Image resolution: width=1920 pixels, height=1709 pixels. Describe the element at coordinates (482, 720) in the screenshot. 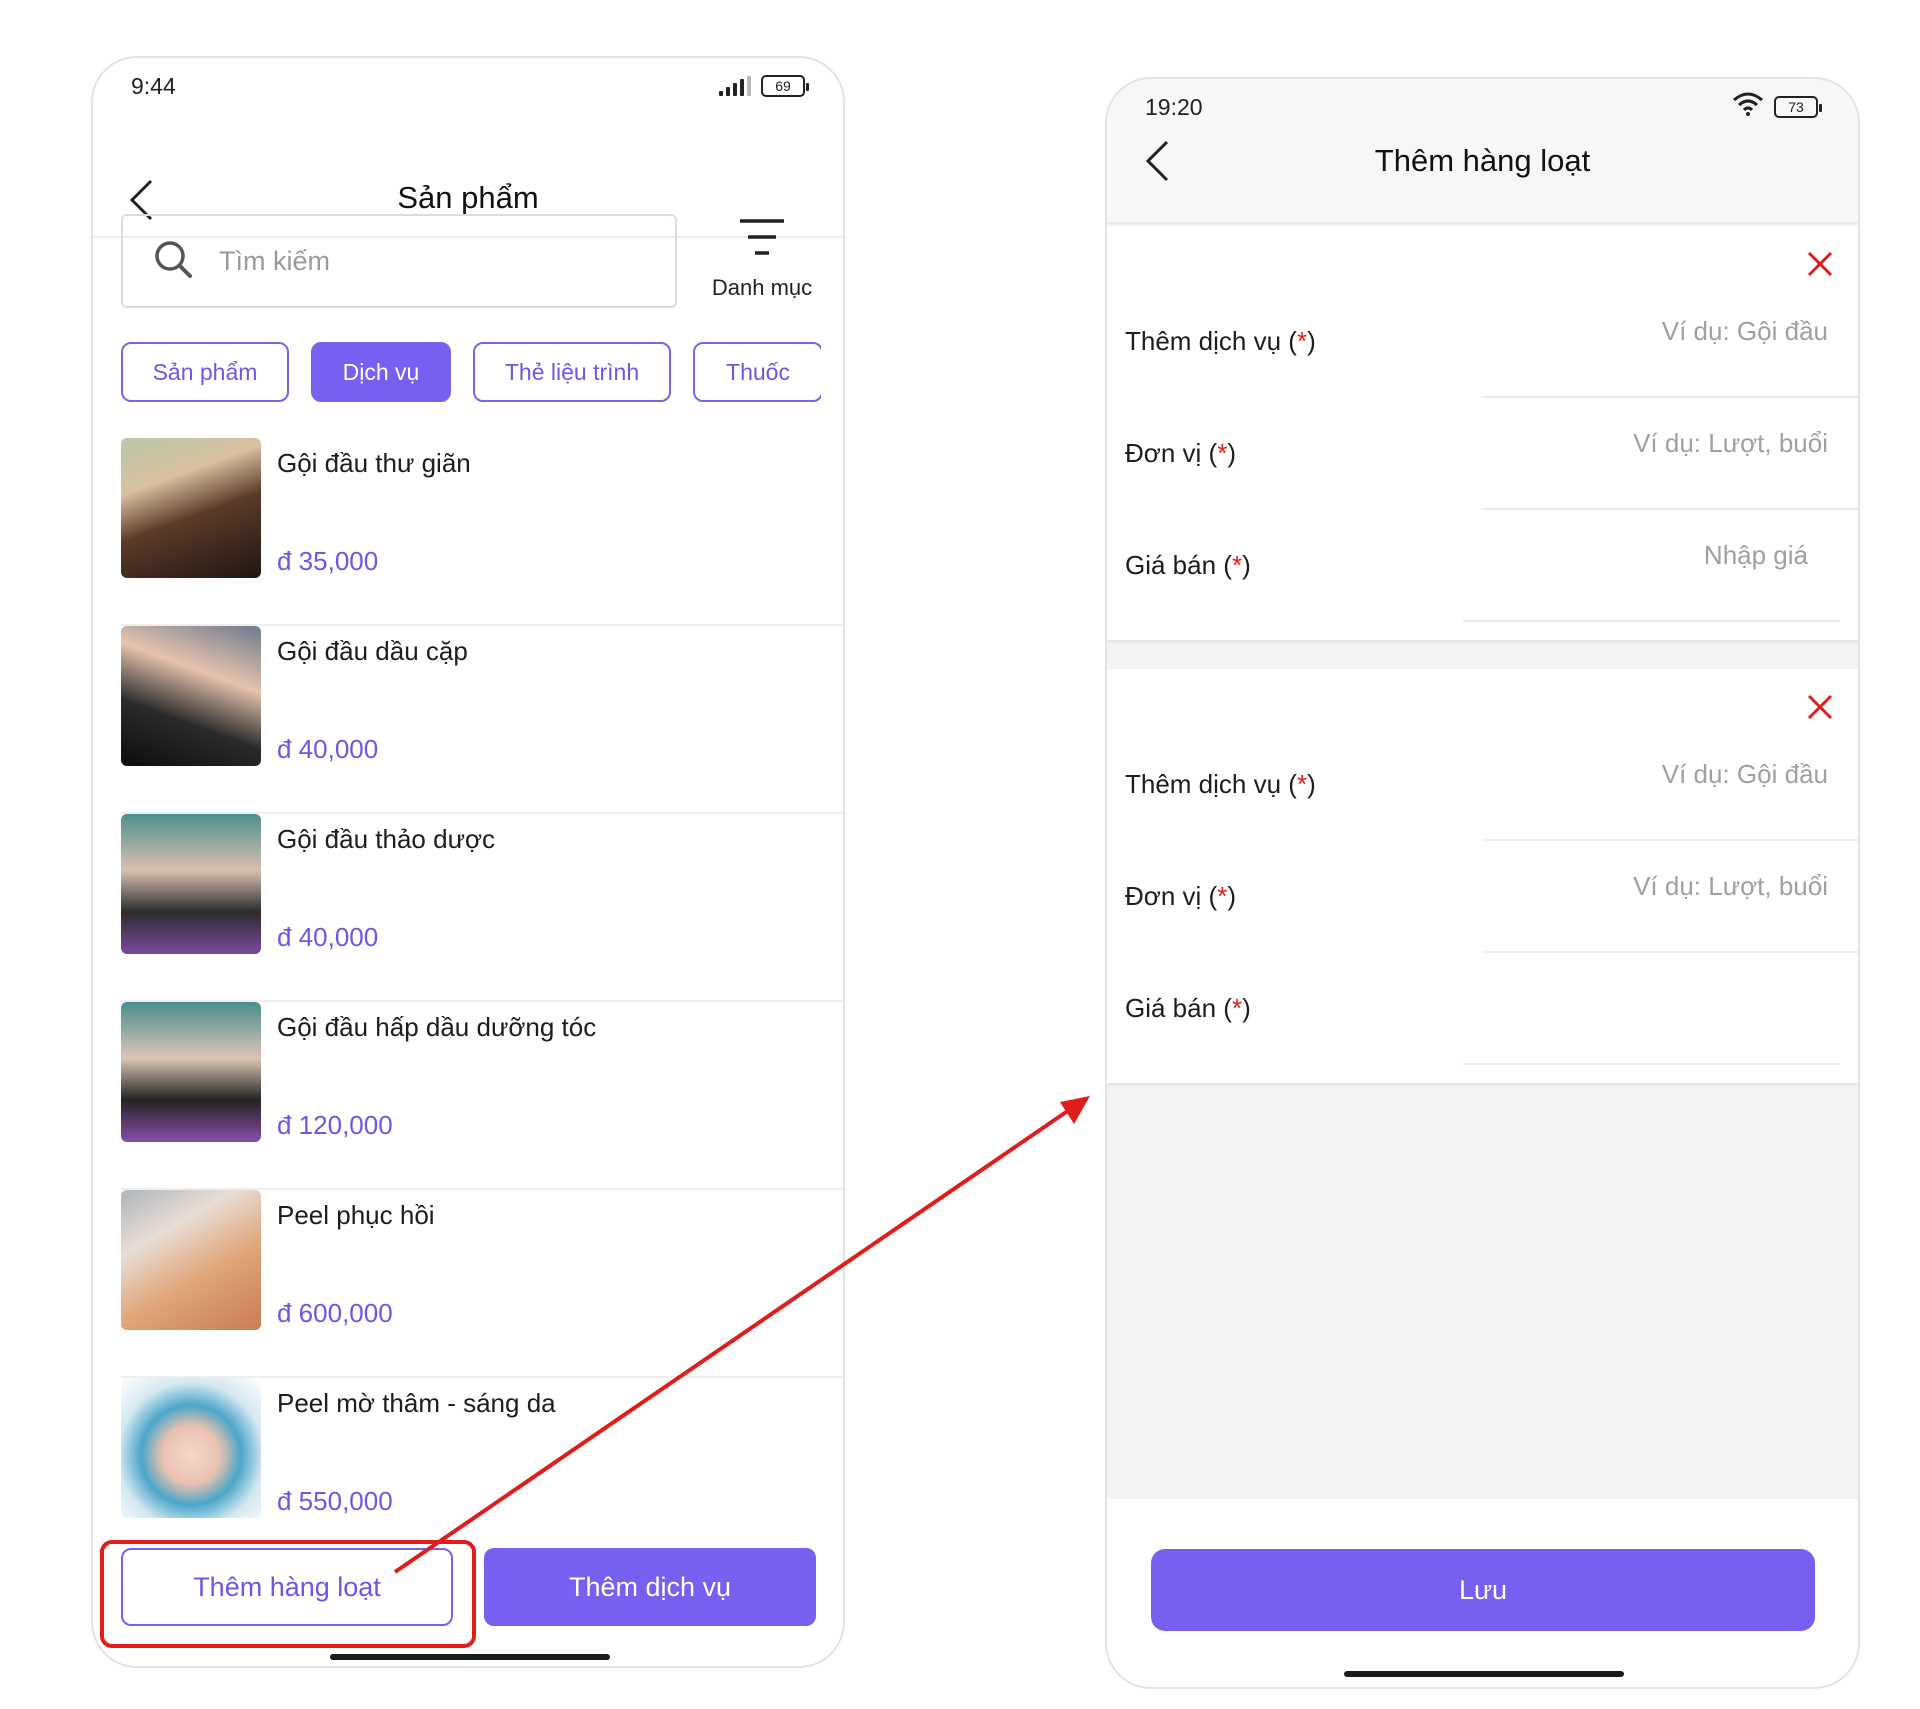

I see `list-item: Gội đầu dầu cặp đ 40,000` at that location.